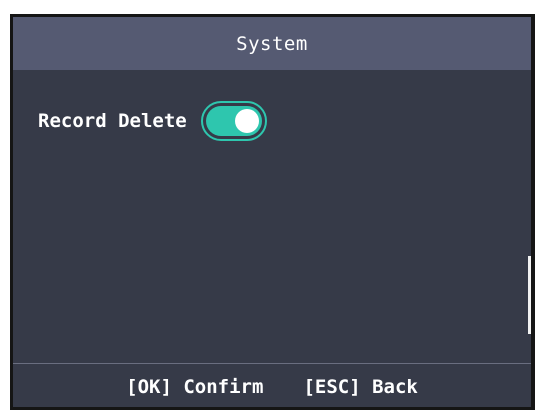 The height and width of the screenshot is (417, 547). What do you see at coordinates (194, 387) in the screenshot?
I see `confirm-hint: [OK] Confirm` at bounding box center [194, 387].